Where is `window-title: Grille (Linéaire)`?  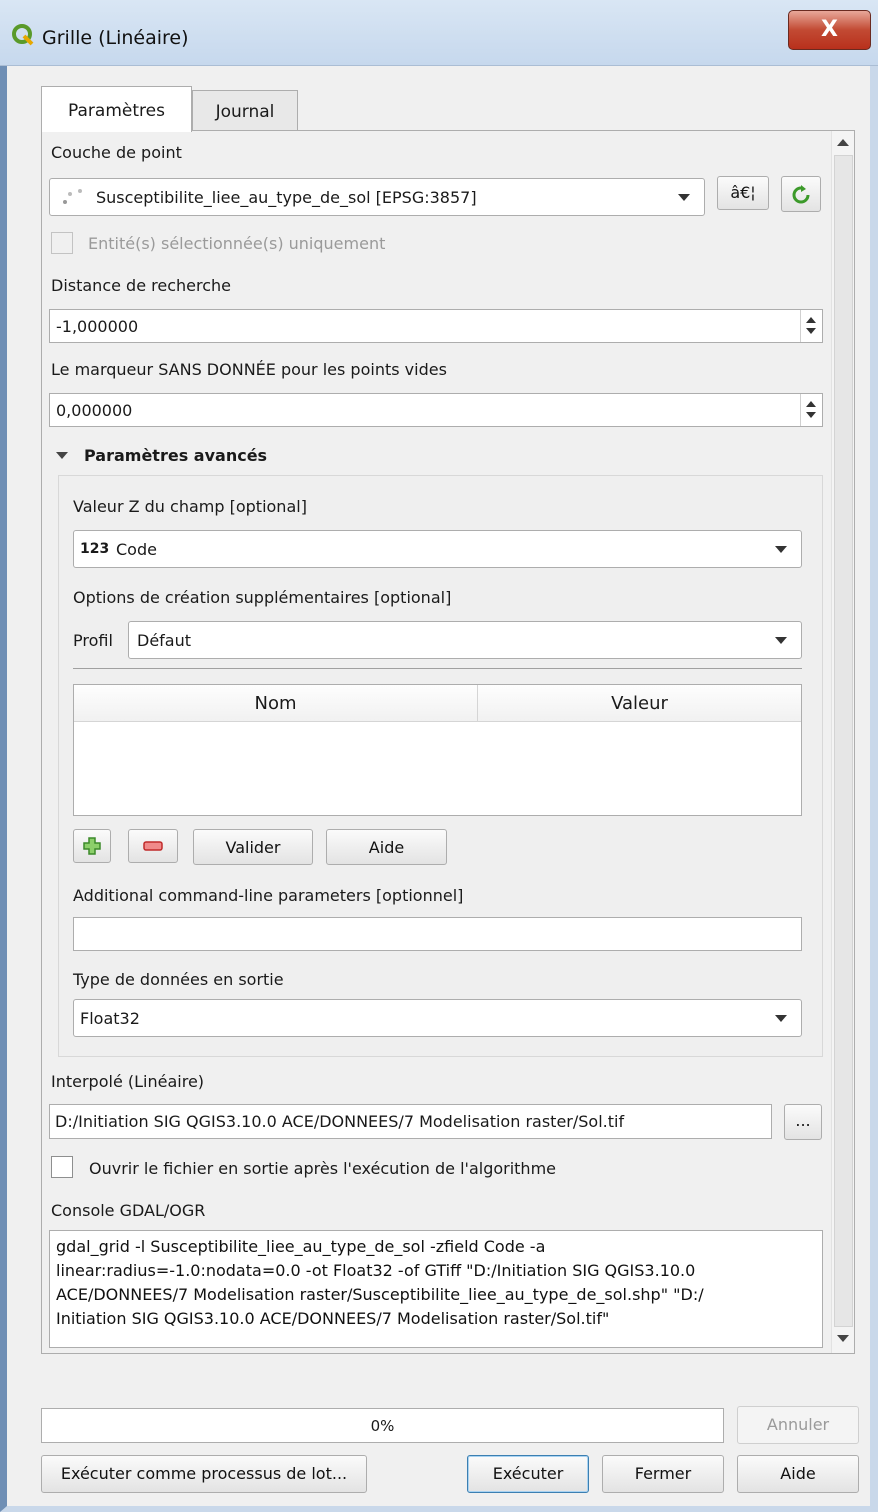 window-title: Grille (Linéaire) is located at coordinates (115, 38).